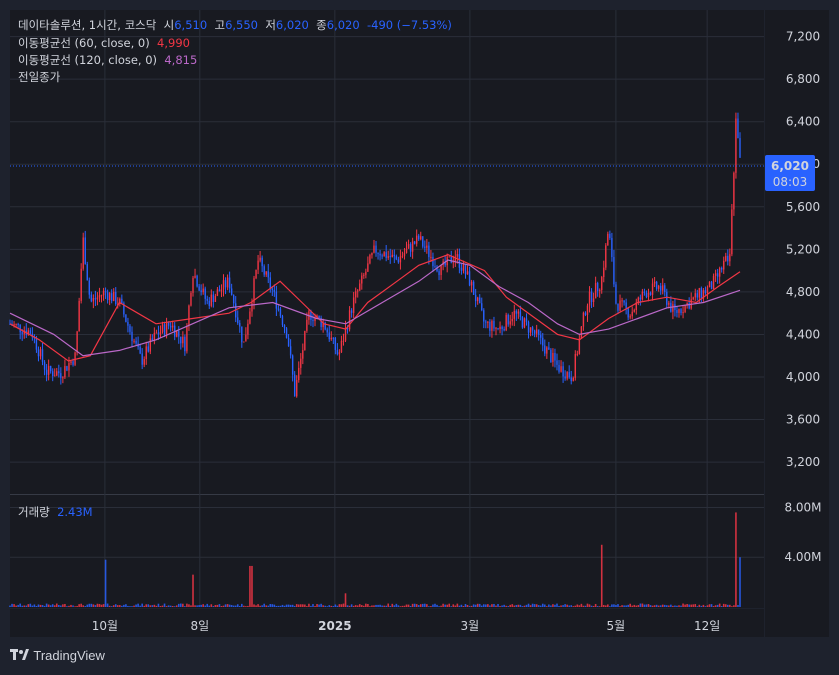 This screenshot has height=675, width=839. I want to click on tradingview-icon, so click(19, 654).